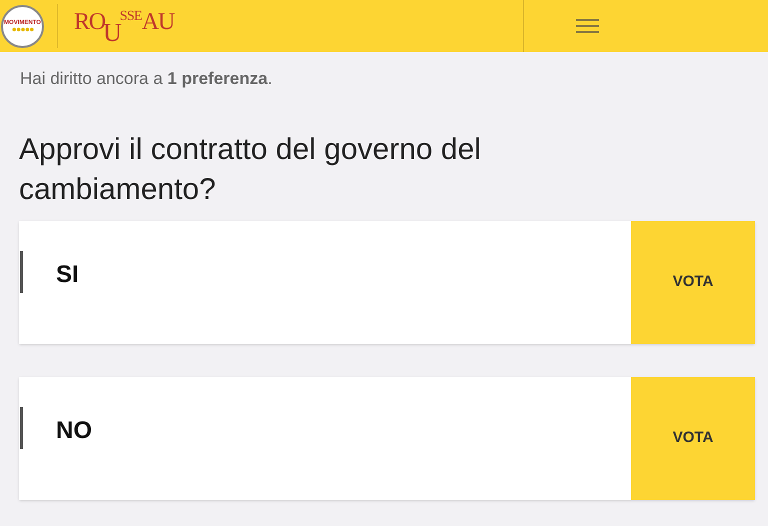 This screenshot has height=526, width=768. What do you see at coordinates (588, 26) in the screenshot?
I see `menu-icon` at bounding box center [588, 26].